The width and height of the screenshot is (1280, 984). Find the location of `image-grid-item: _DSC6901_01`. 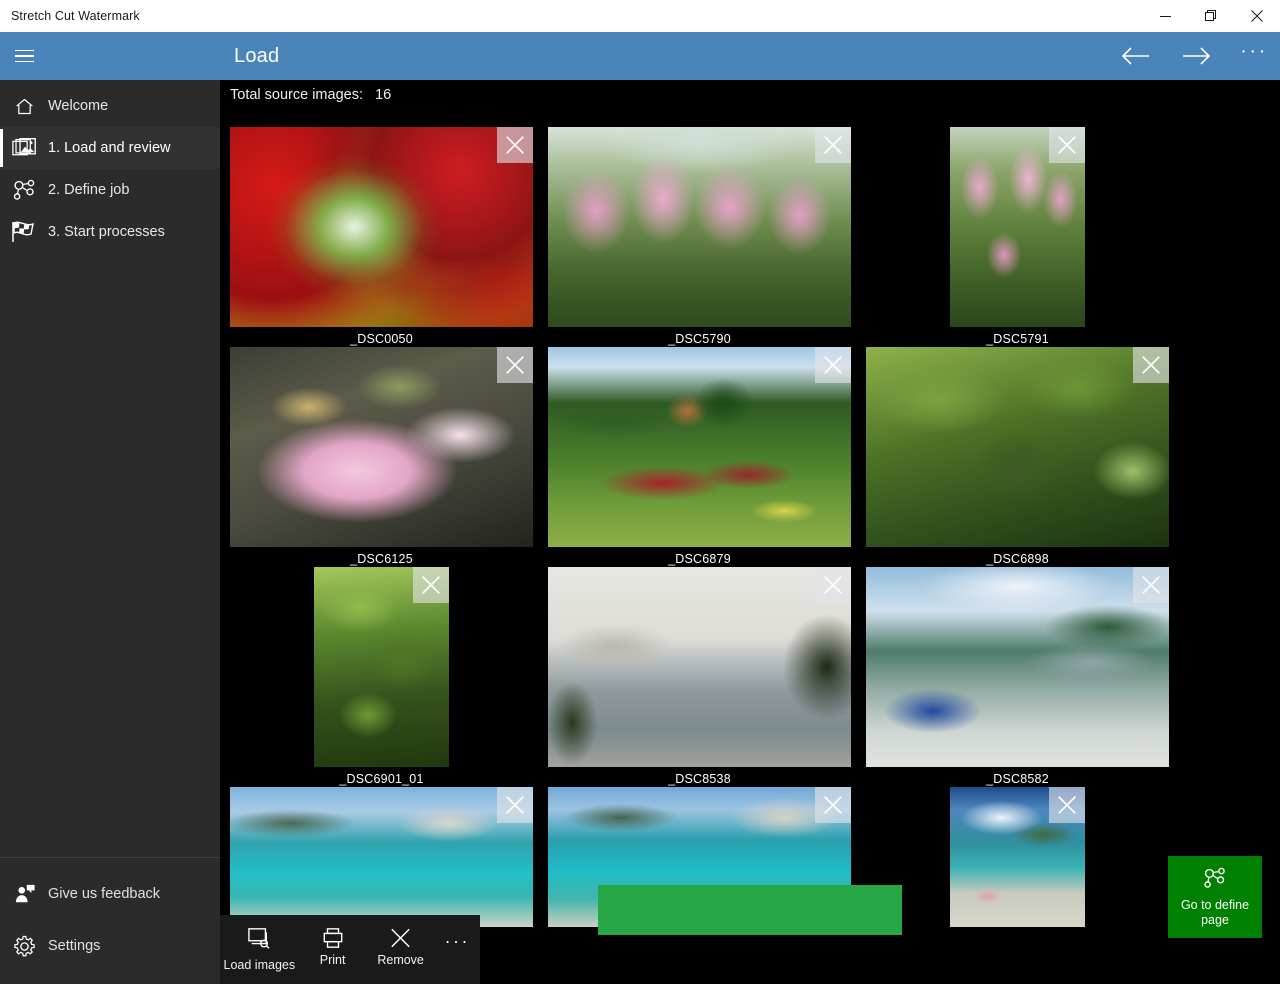

image-grid-item: _DSC6901_01 is located at coordinates (381, 677).